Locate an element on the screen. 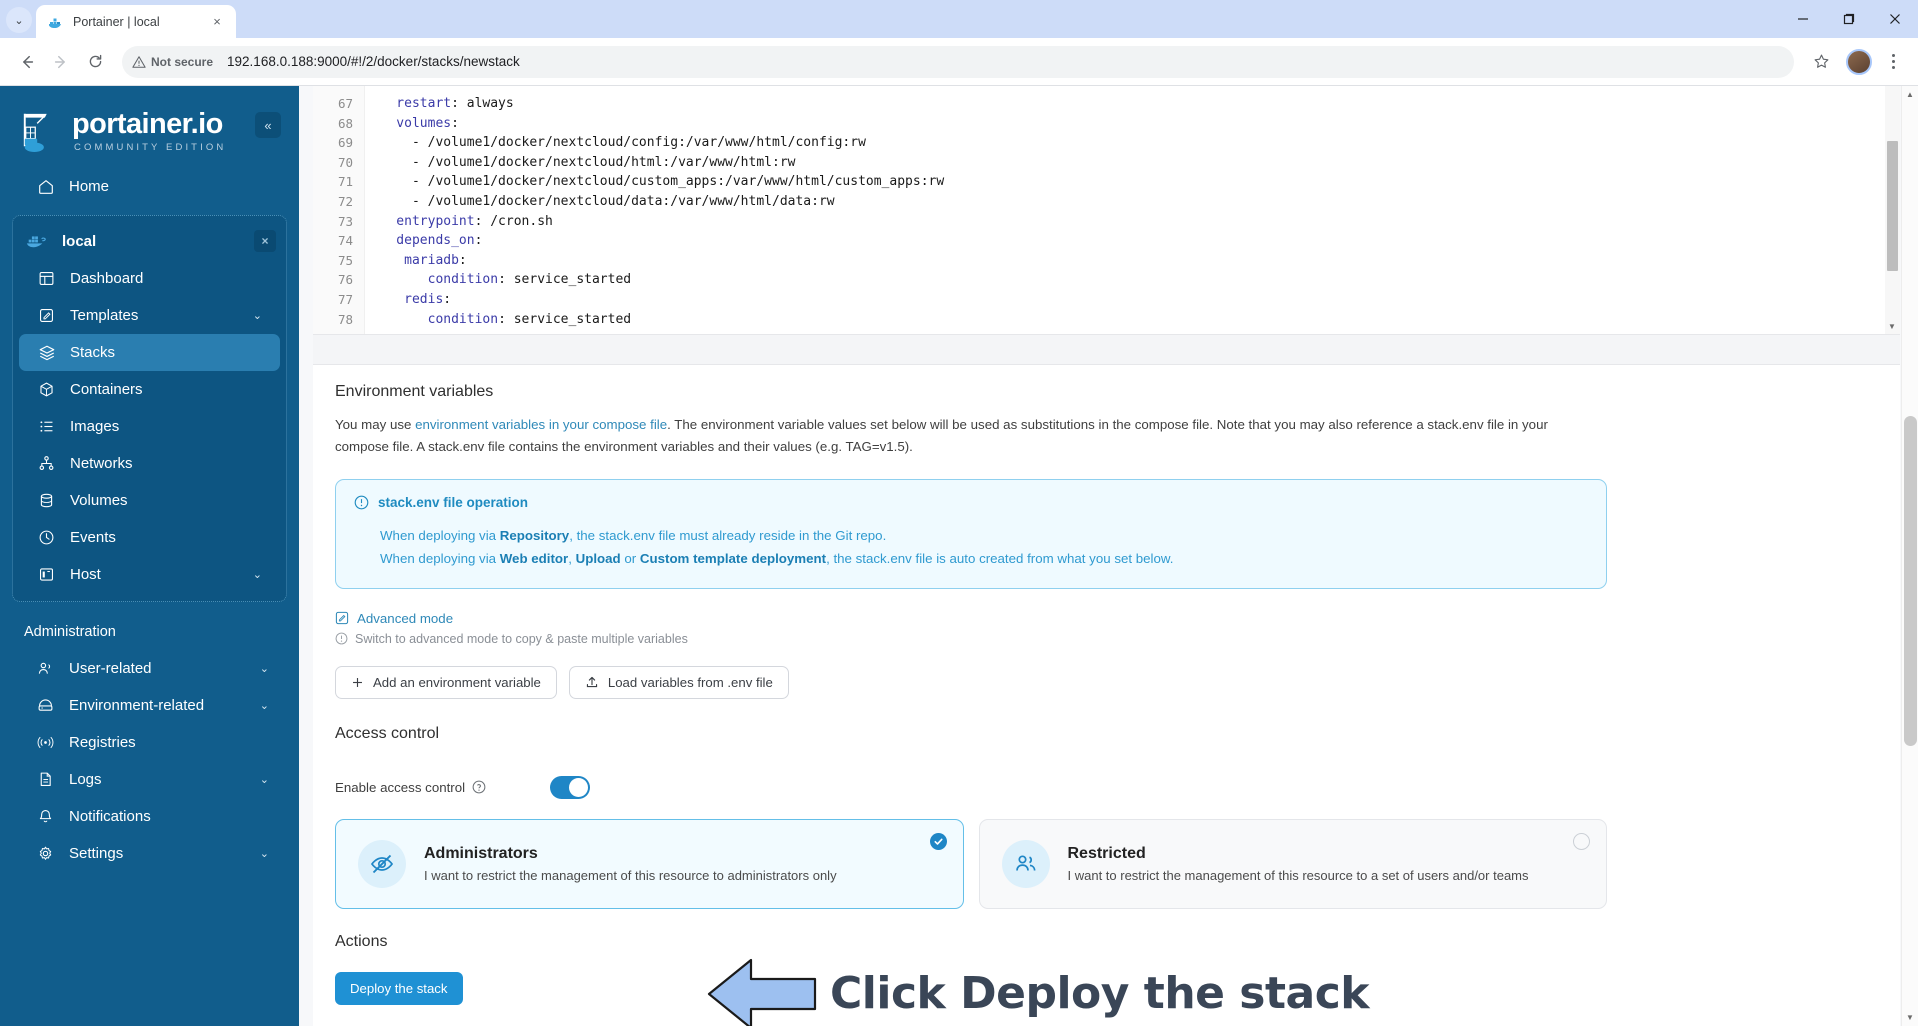  sidebar-item-settings: Settings ⌄ is located at coordinates (149, 853).